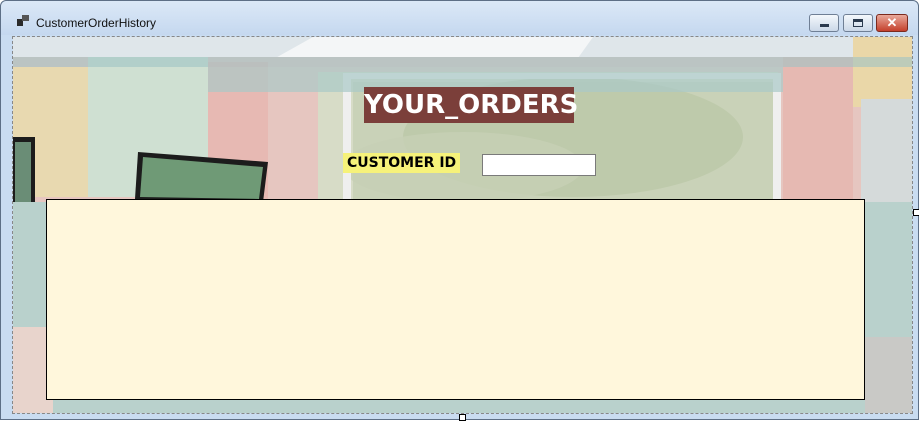 Image resolution: width=919 pixels, height=421 pixels. I want to click on customer-id-label: CUSTOMER ID, so click(402, 163).